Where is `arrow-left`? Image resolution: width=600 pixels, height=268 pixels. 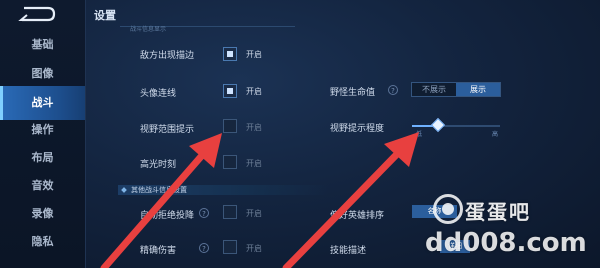
arrow-left is located at coordinates (161, 200).